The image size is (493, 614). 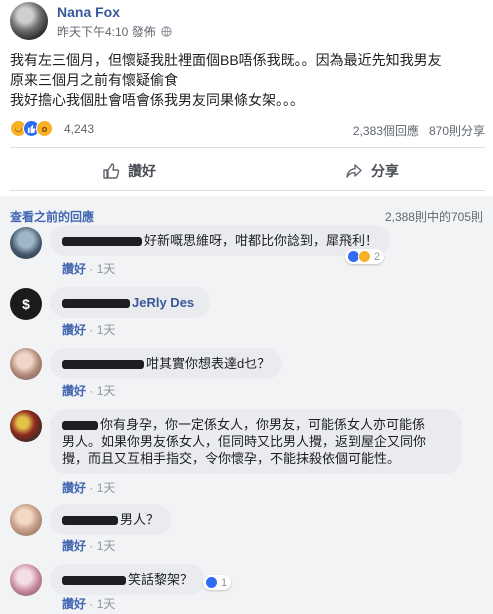 I want to click on share-arrow-icon, so click(x=354, y=171).